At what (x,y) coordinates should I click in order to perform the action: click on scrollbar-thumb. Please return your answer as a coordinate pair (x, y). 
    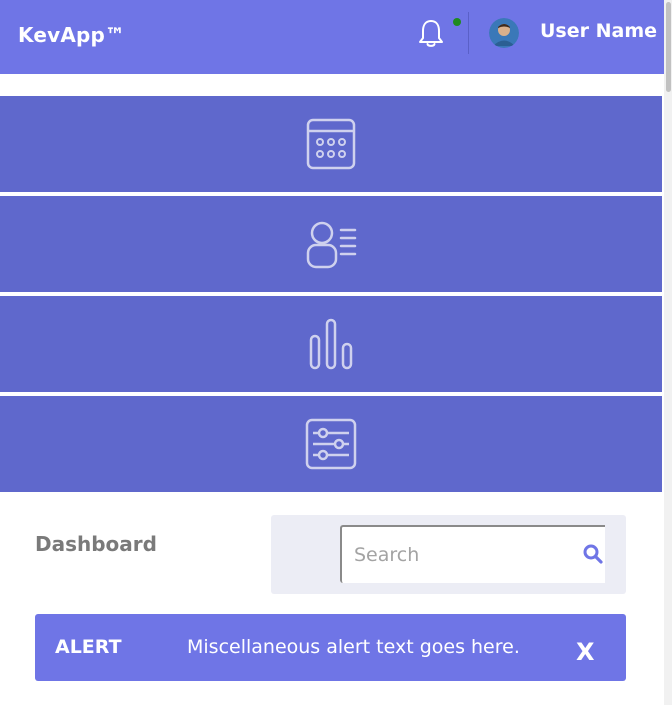
    Looking at the image, I should click on (668, 47).